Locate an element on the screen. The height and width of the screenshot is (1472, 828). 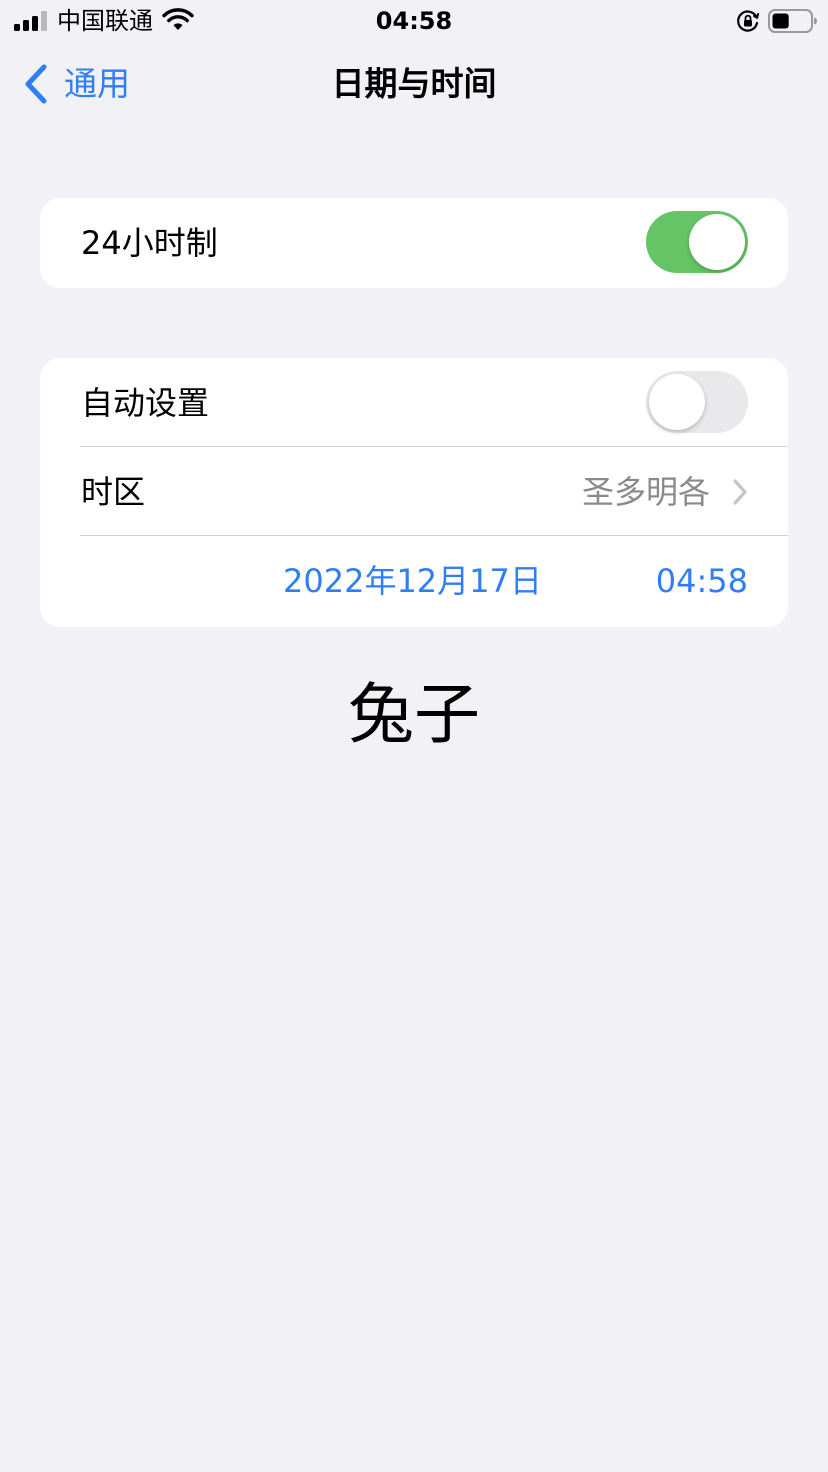
battery-icon is located at coordinates (792, 21).